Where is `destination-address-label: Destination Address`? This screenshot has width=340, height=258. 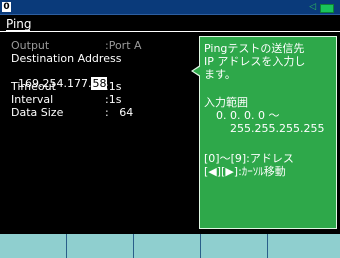
destination-address-label: Destination Address is located at coordinates (66, 58).